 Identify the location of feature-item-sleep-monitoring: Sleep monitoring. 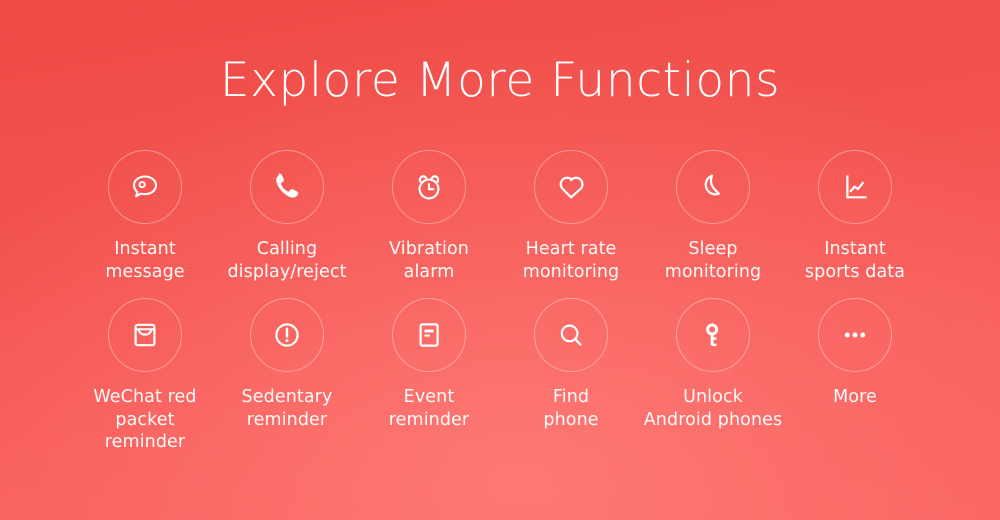
(713, 216).